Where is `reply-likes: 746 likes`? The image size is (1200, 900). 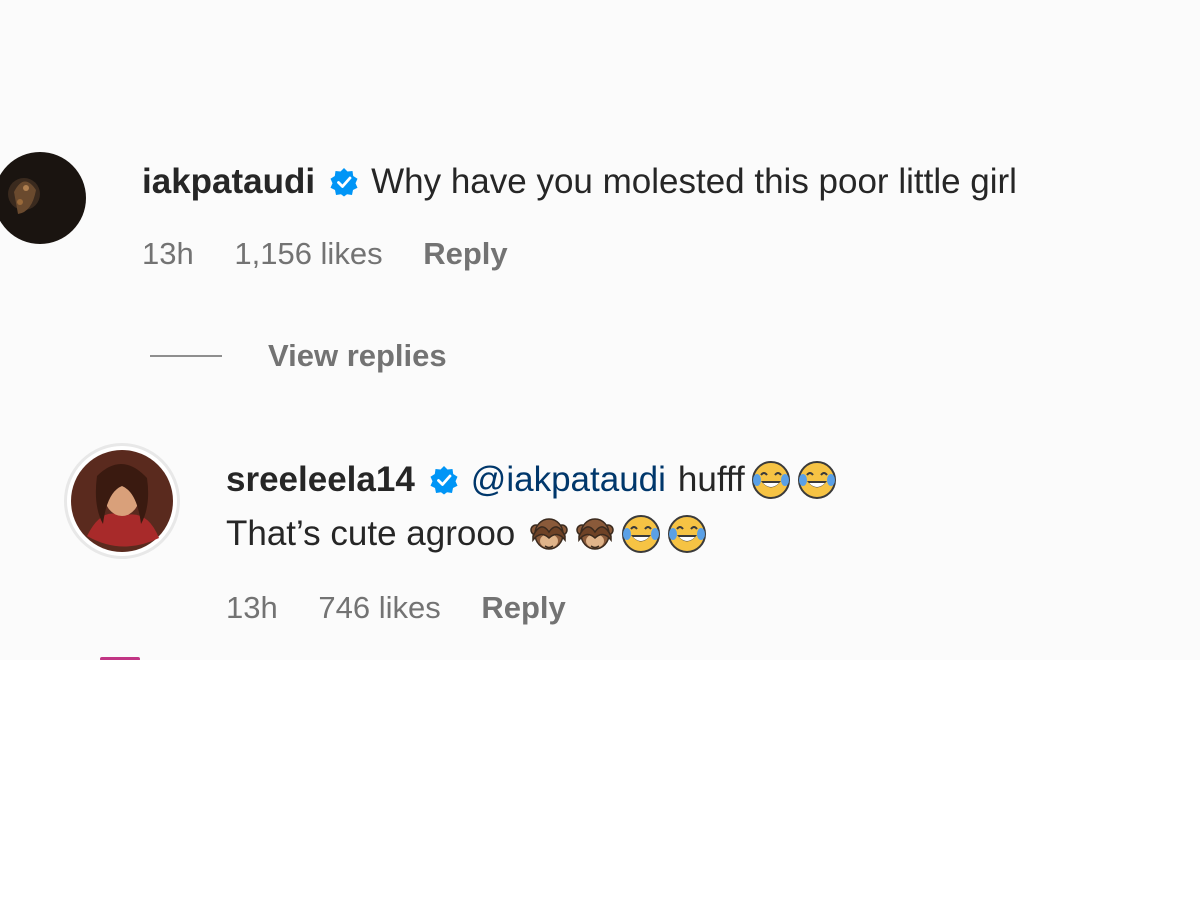
reply-likes: 746 likes is located at coordinates (379, 607).